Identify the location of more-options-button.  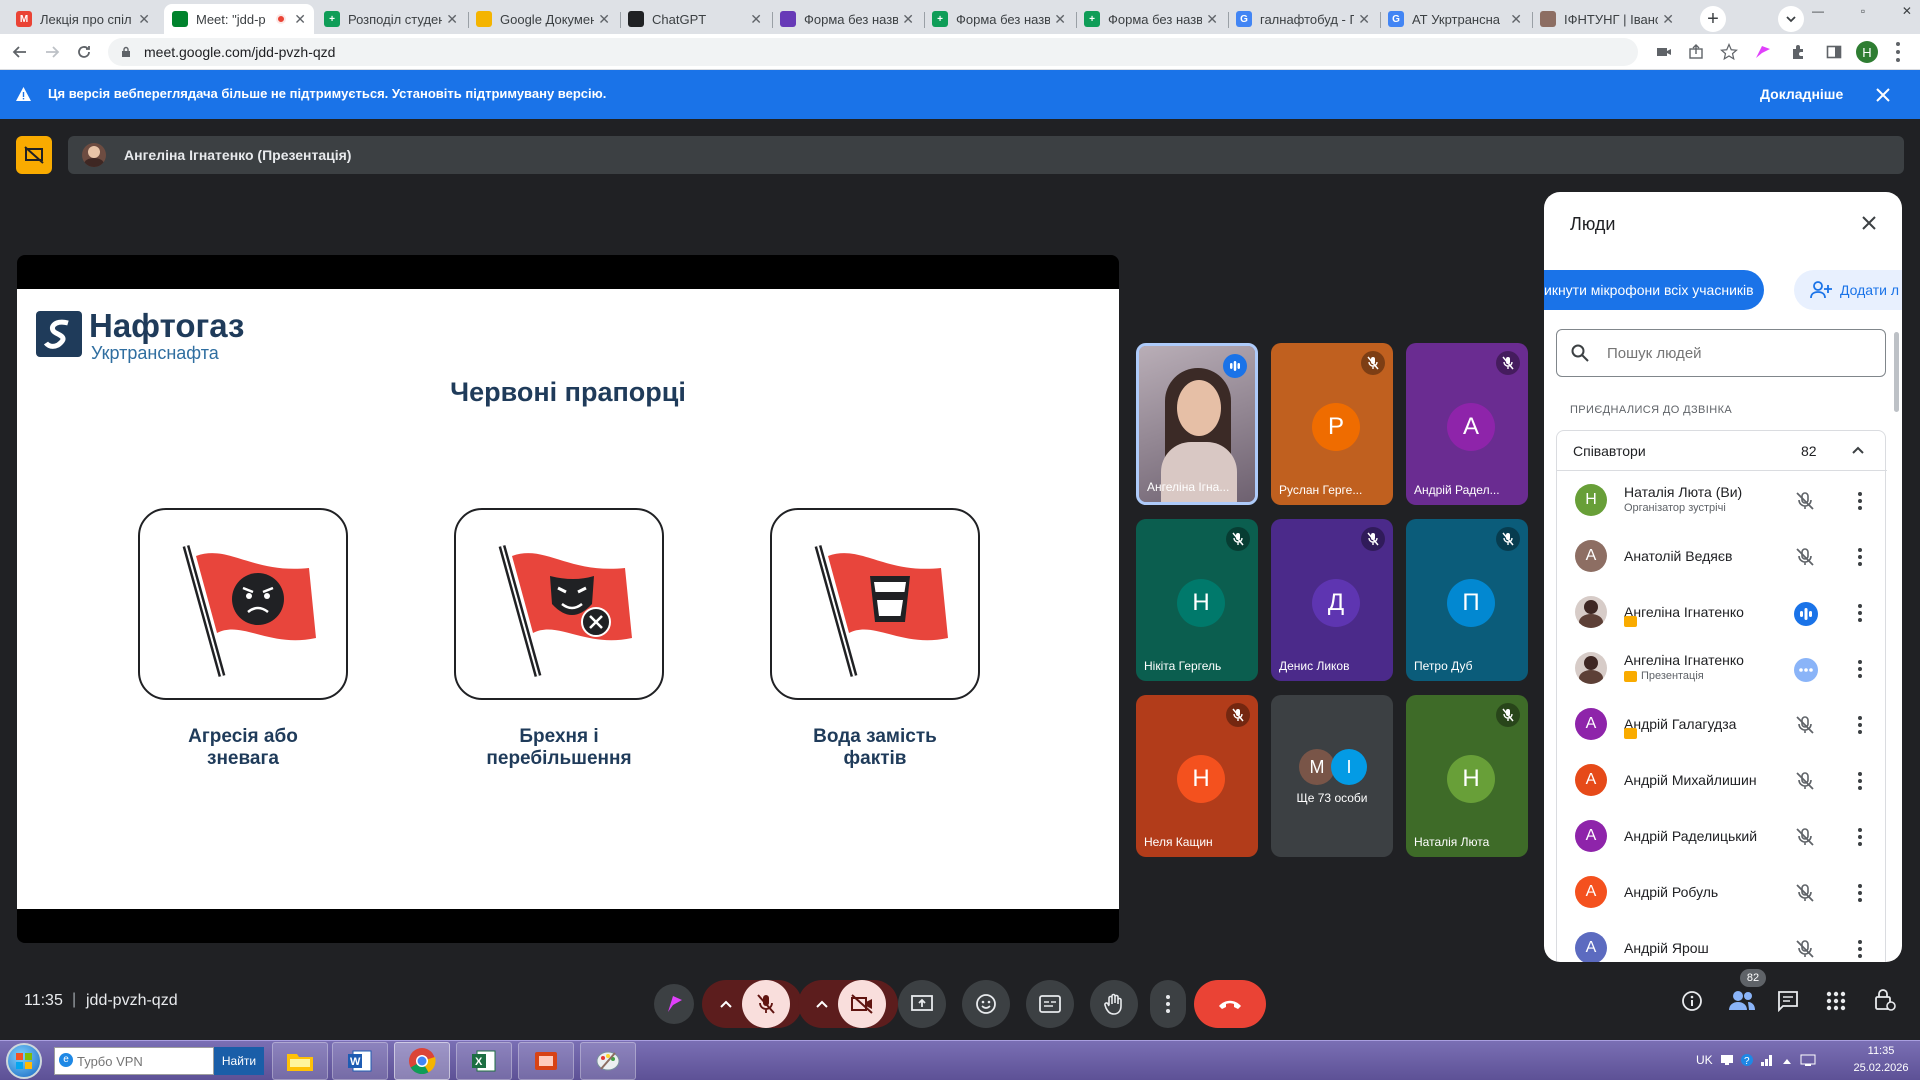
(1168, 1004).